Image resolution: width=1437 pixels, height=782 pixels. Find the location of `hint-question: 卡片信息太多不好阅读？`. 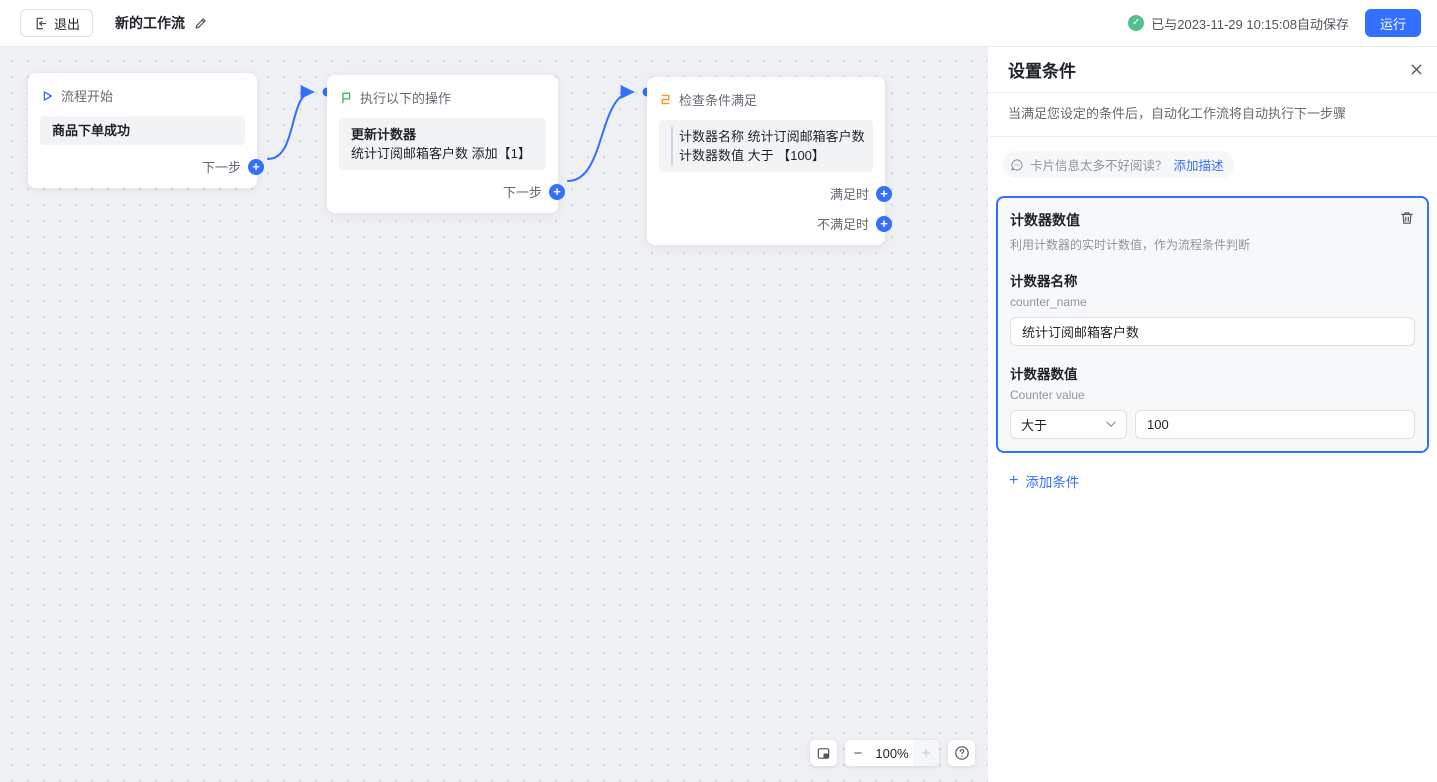

hint-question: 卡片信息太多不好阅读？ is located at coordinates (1099, 166).